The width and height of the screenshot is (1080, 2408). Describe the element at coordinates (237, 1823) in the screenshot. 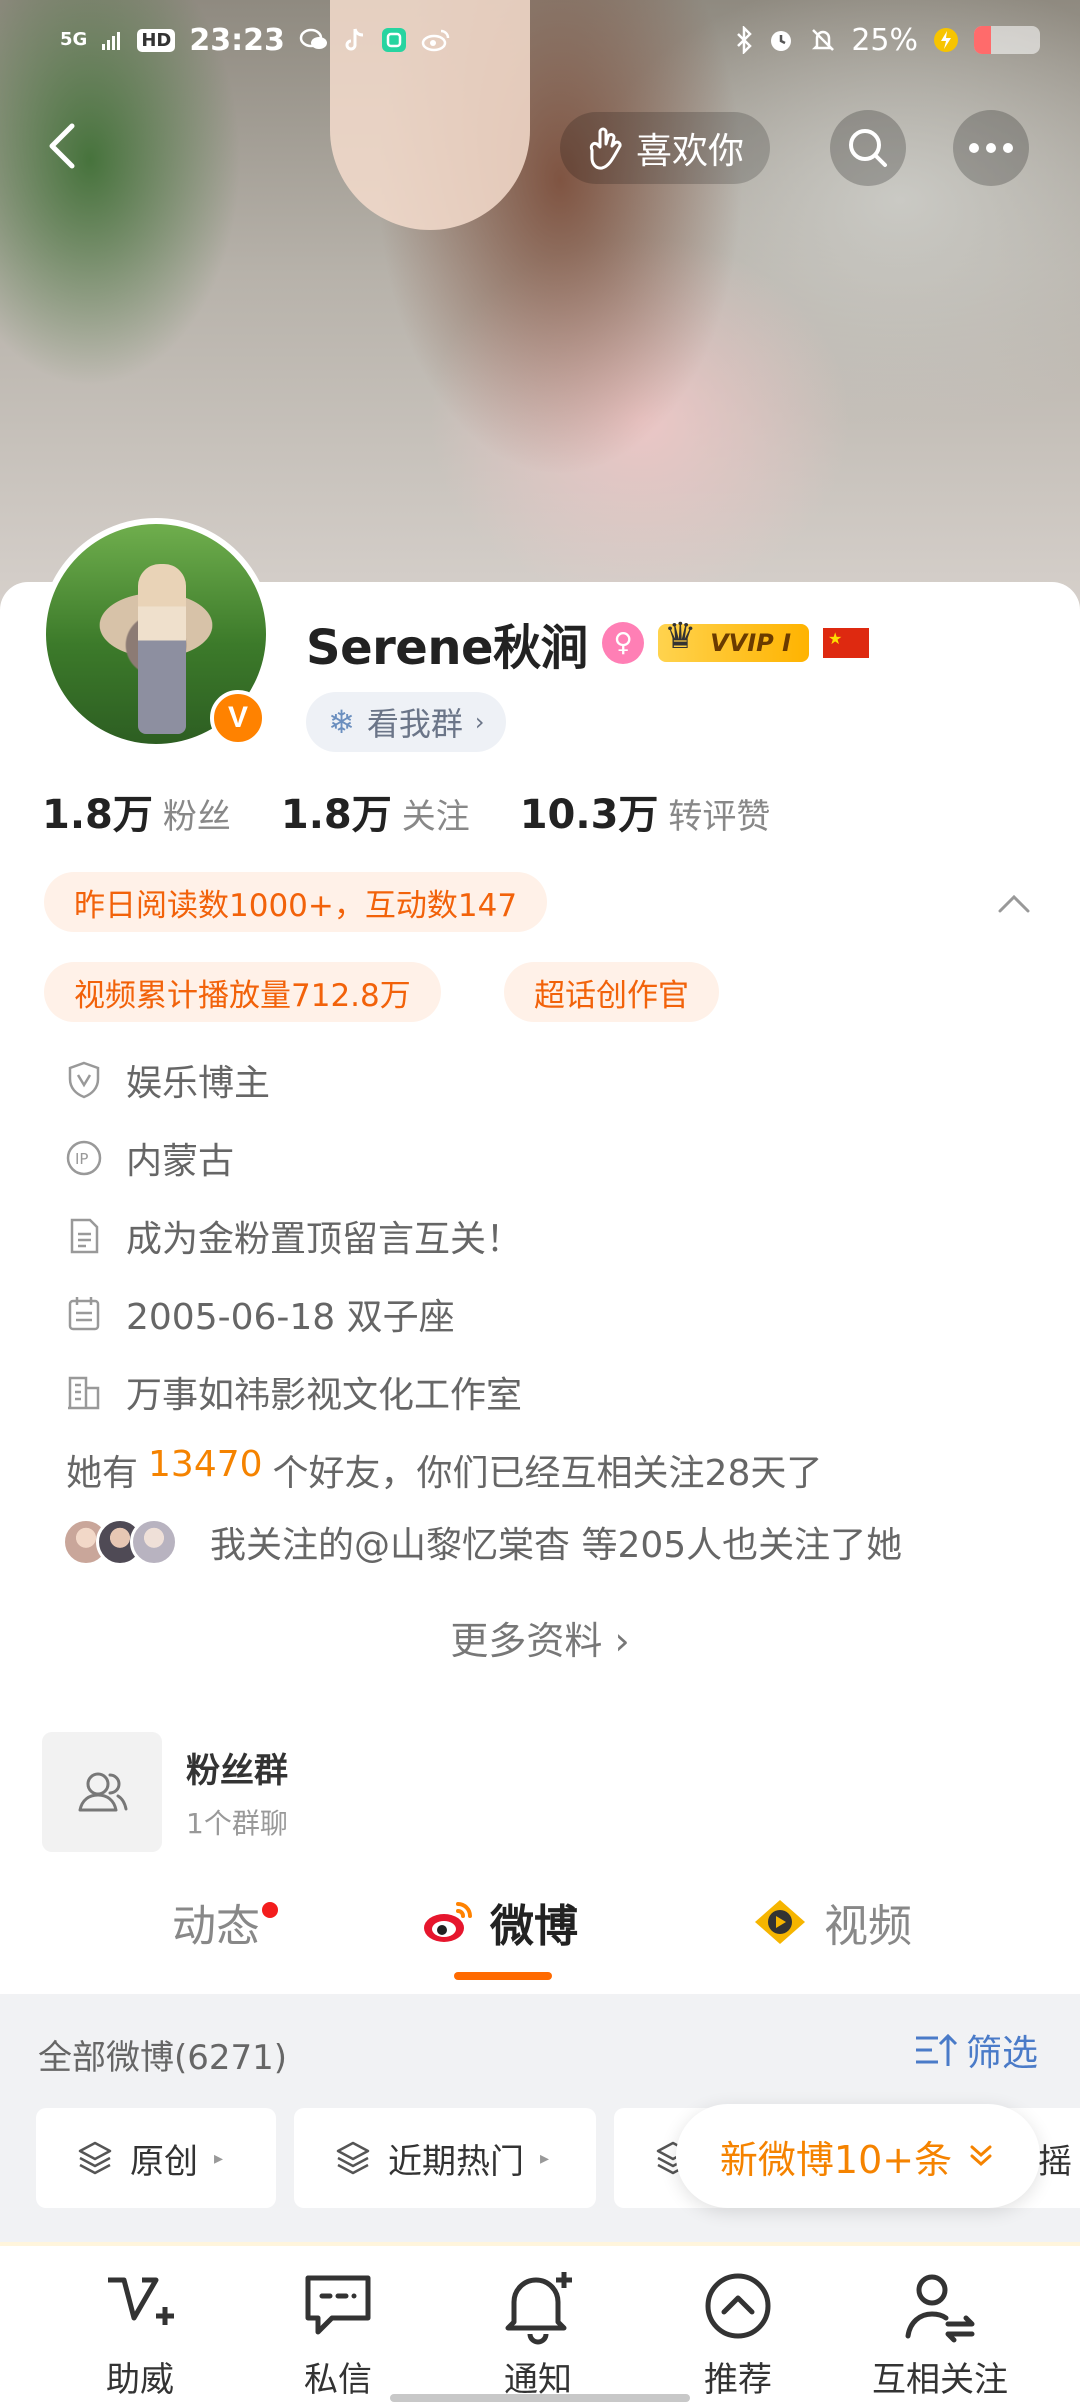

I see `fan-group-subtitle: 1个群聊` at that location.